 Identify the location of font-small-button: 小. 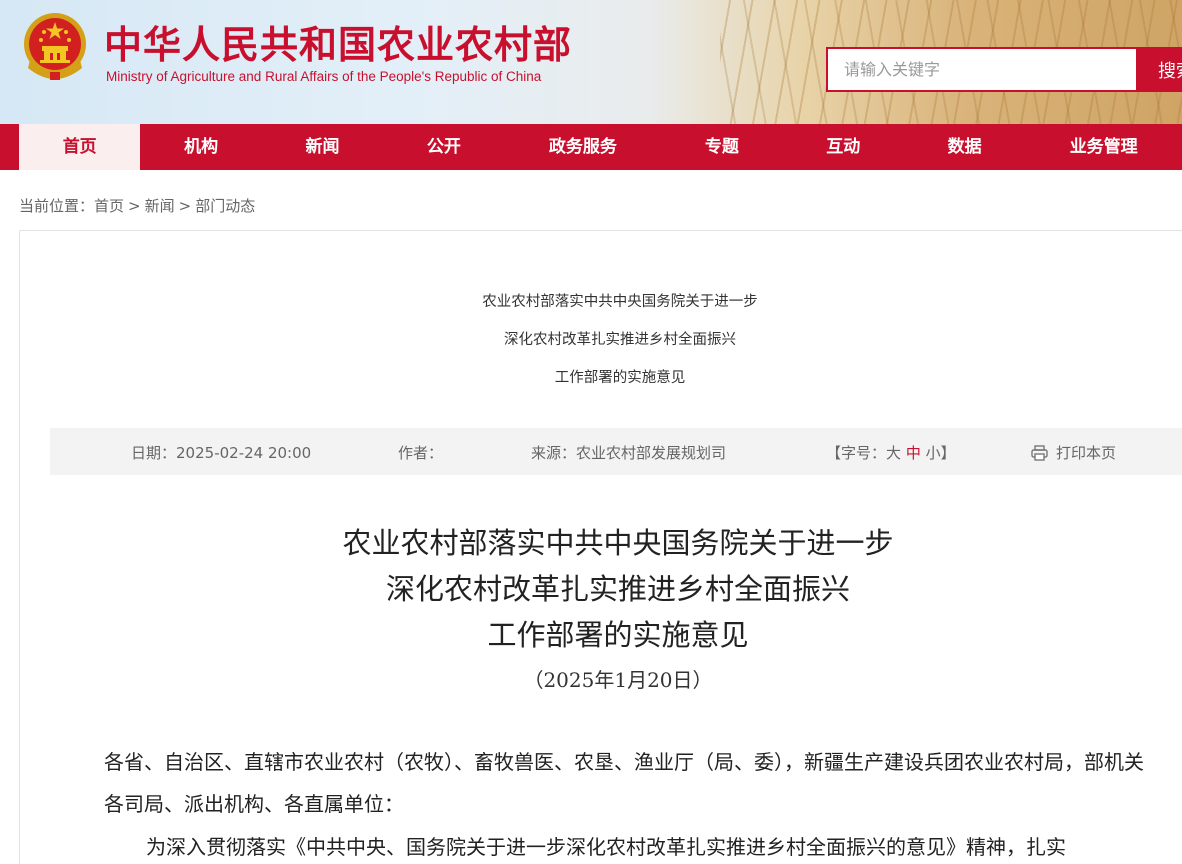
(933, 453).